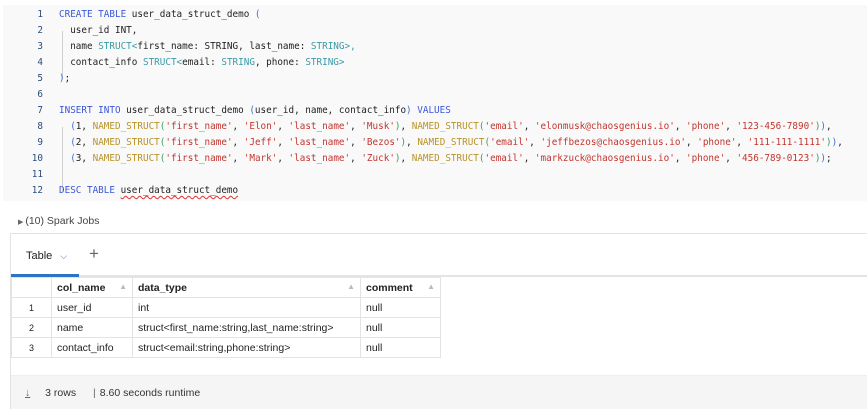 Image resolution: width=867 pixels, height=413 pixels. What do you see at coordinates (27, 393) in the screenshot?
I see `download-icon: ↓` at bounding box center [27, 393].